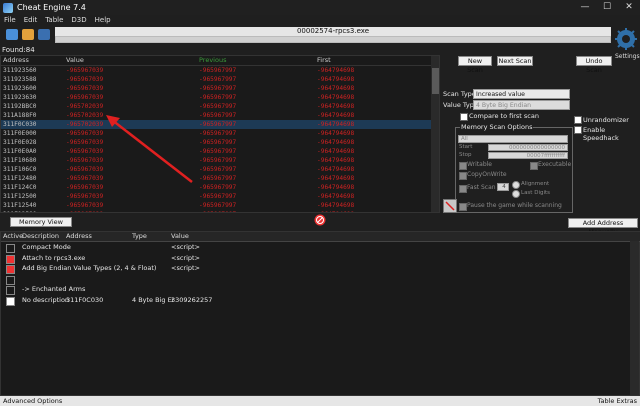  What do you see at coordinates (487, 174) in the screenshot?
I see `copy-on-write-label: CopyOnWrite` at bounding box center [487, 174].